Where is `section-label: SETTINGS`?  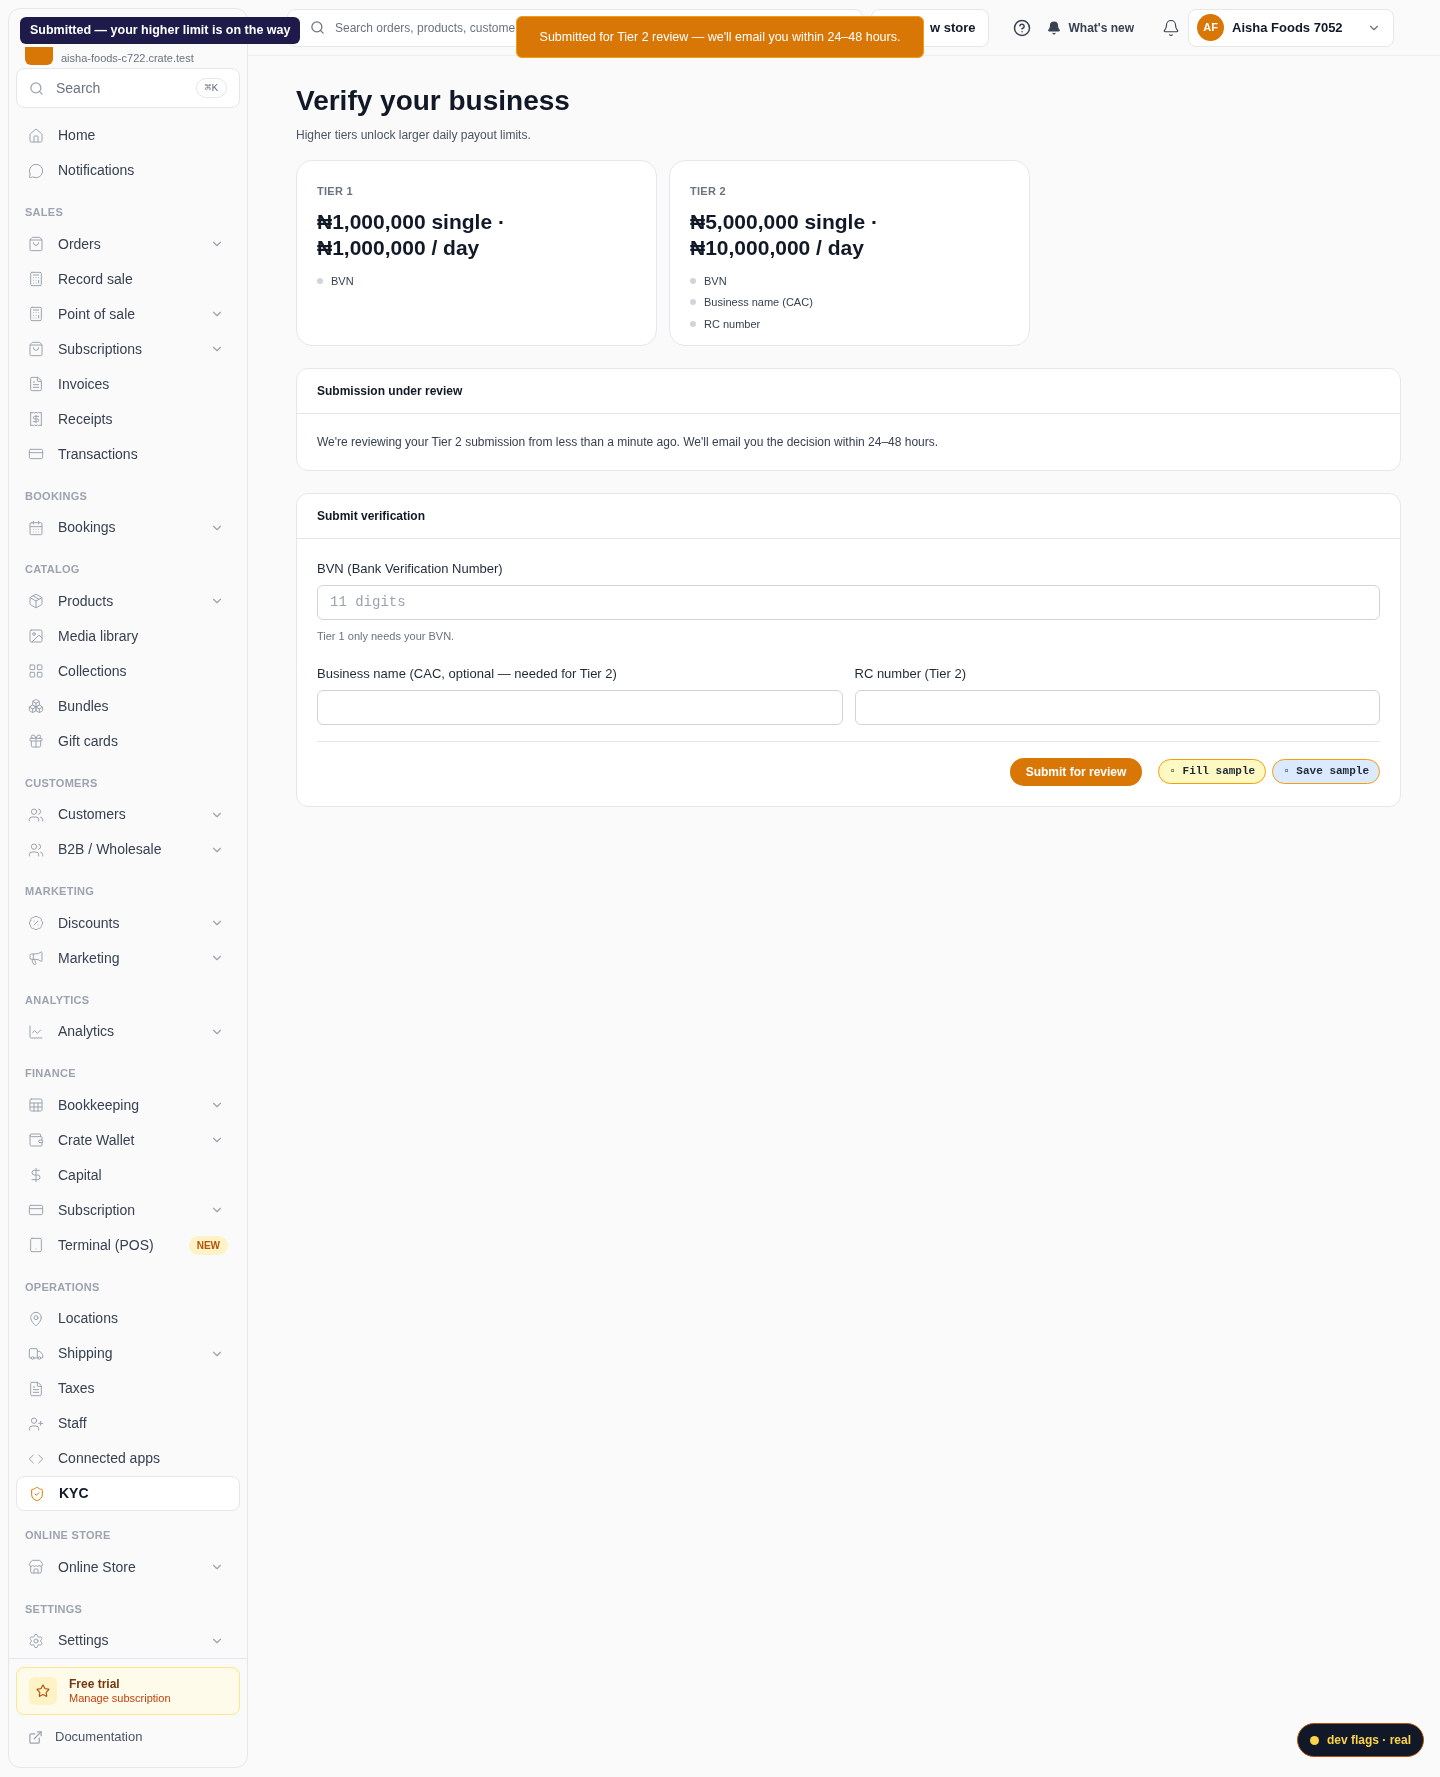 section-label: SETTINGS is located at coordinates (54, 1609).